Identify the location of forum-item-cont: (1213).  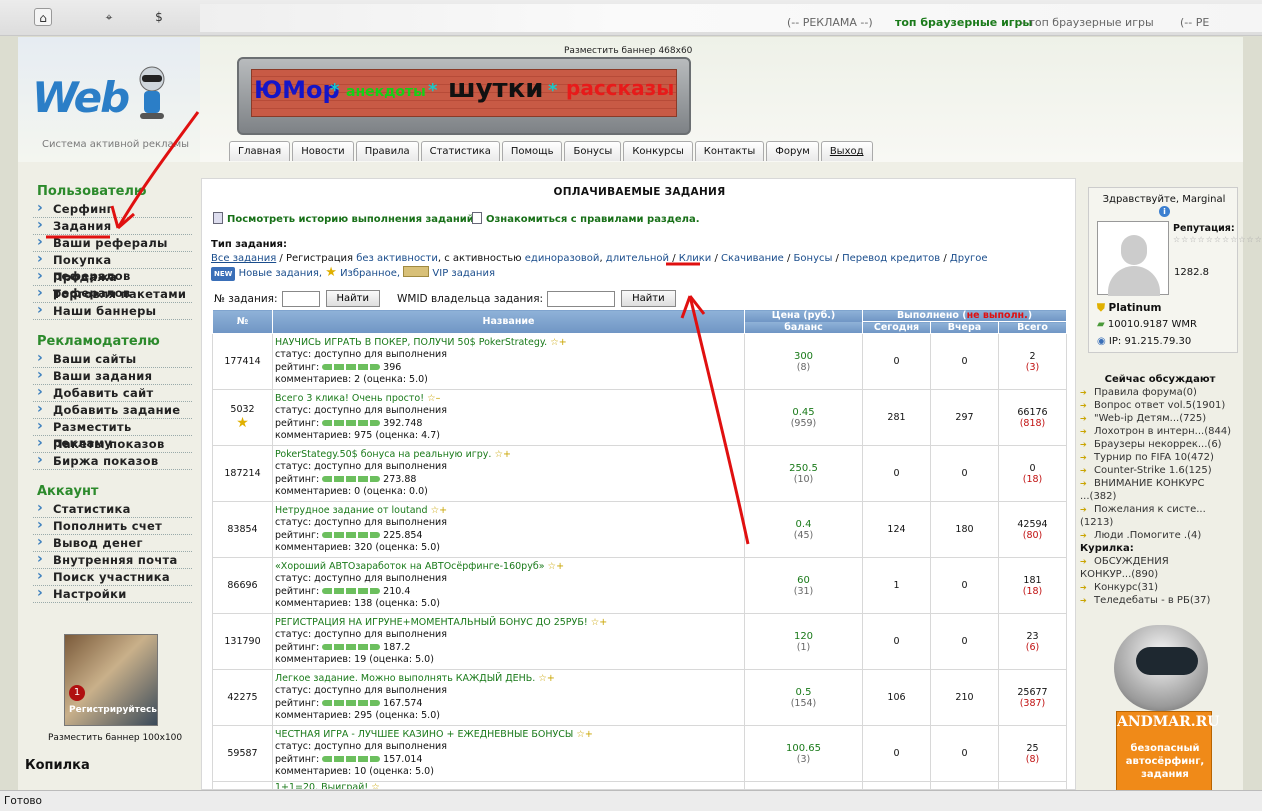
(1167, 522).